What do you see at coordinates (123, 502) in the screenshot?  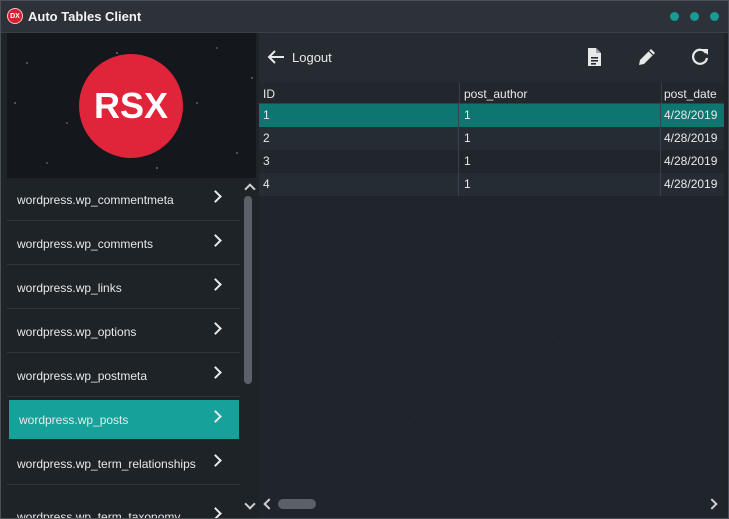 I see `list-item: wordpress.wp_term_taxonomy` at bounding box center [123, 502].